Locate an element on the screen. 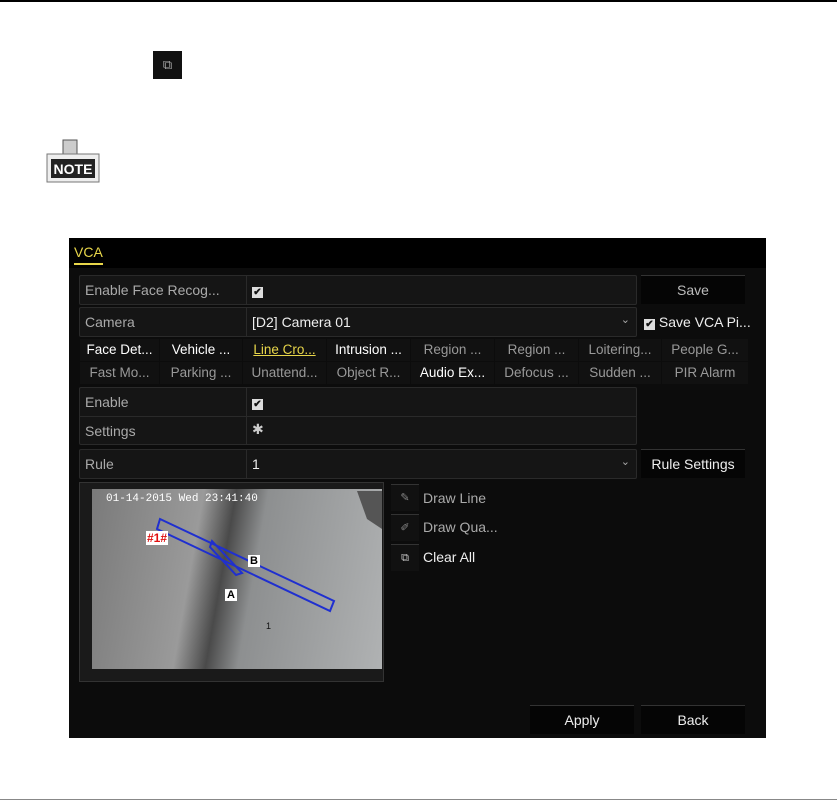 The width and height of the screenshot is (837, 802). save-button: Save is located at coordinates (693, 289).